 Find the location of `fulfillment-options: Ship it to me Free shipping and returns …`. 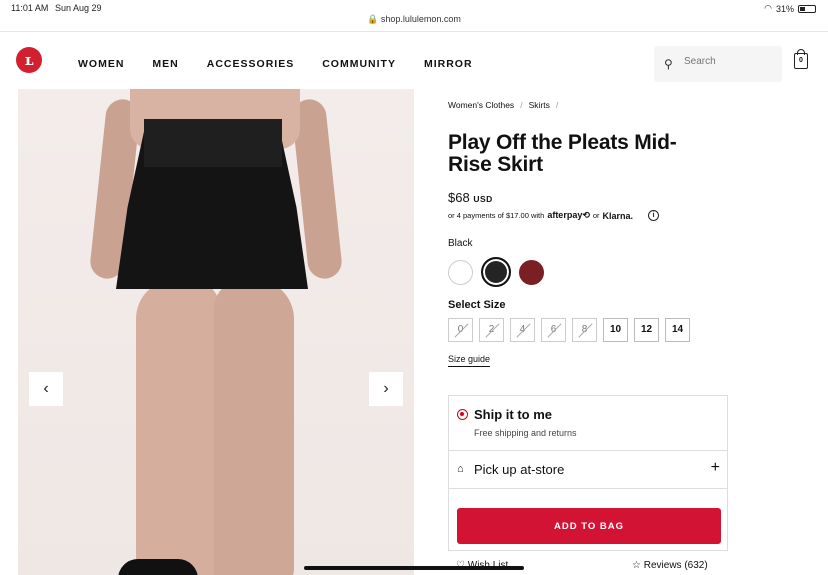

fulfillment-options: Ship it to me Free shipping and returns … is located at coordinates (588, 473).